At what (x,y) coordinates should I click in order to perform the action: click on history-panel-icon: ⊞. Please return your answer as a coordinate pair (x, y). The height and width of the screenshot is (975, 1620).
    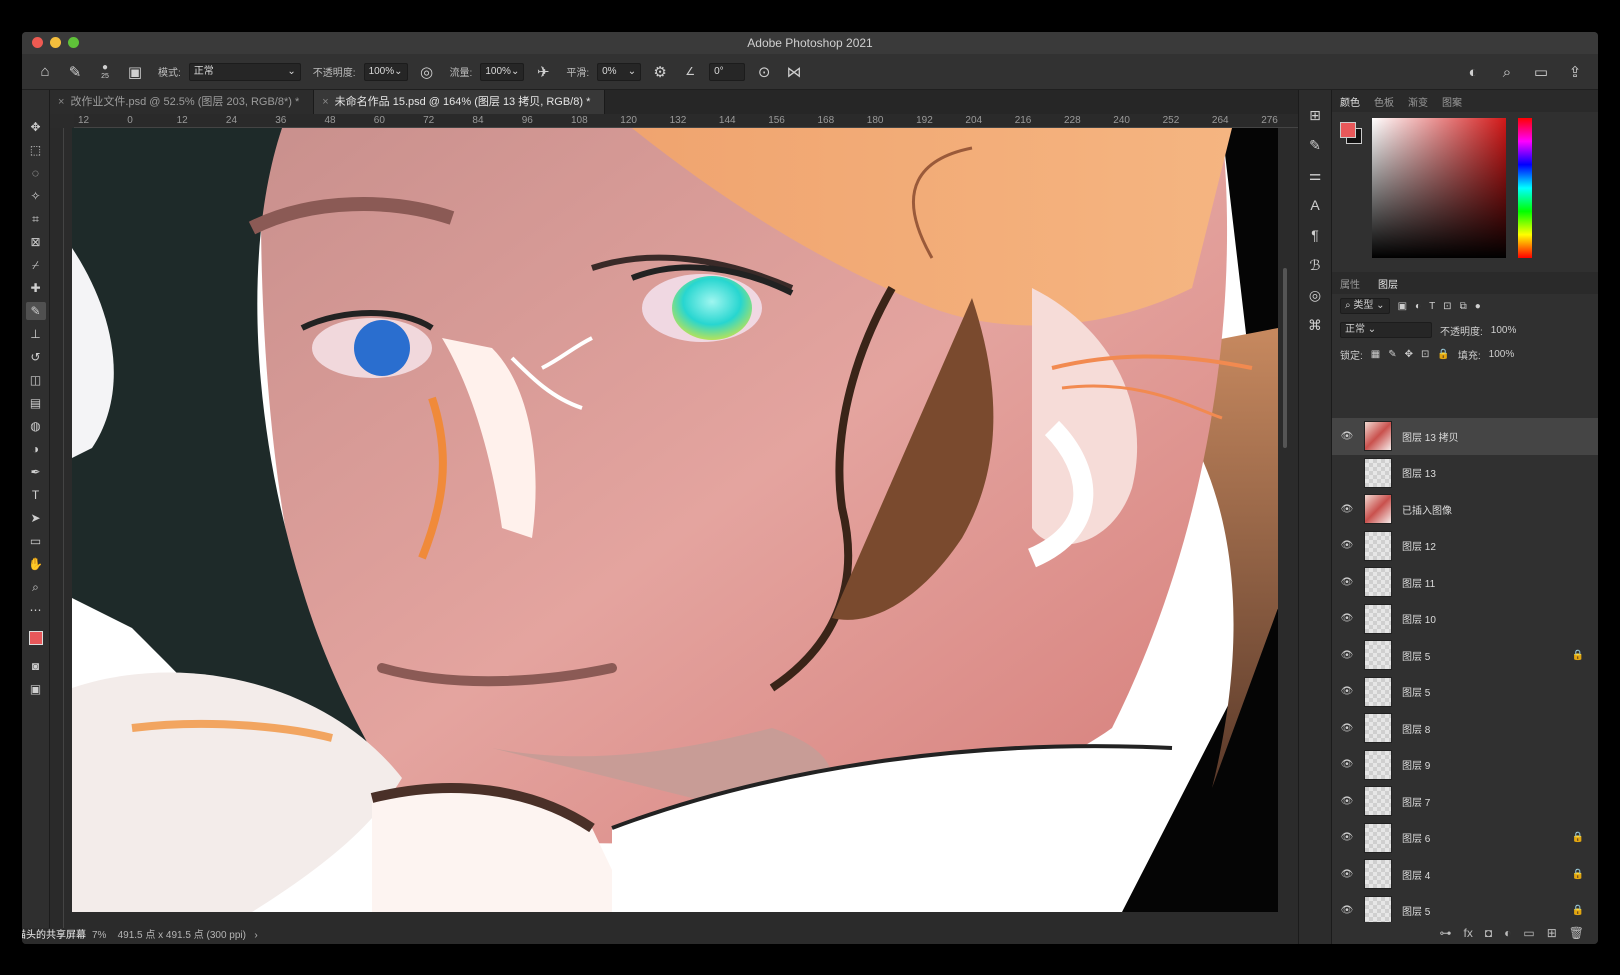
    Looking at the image, I should click on (1315, 115).